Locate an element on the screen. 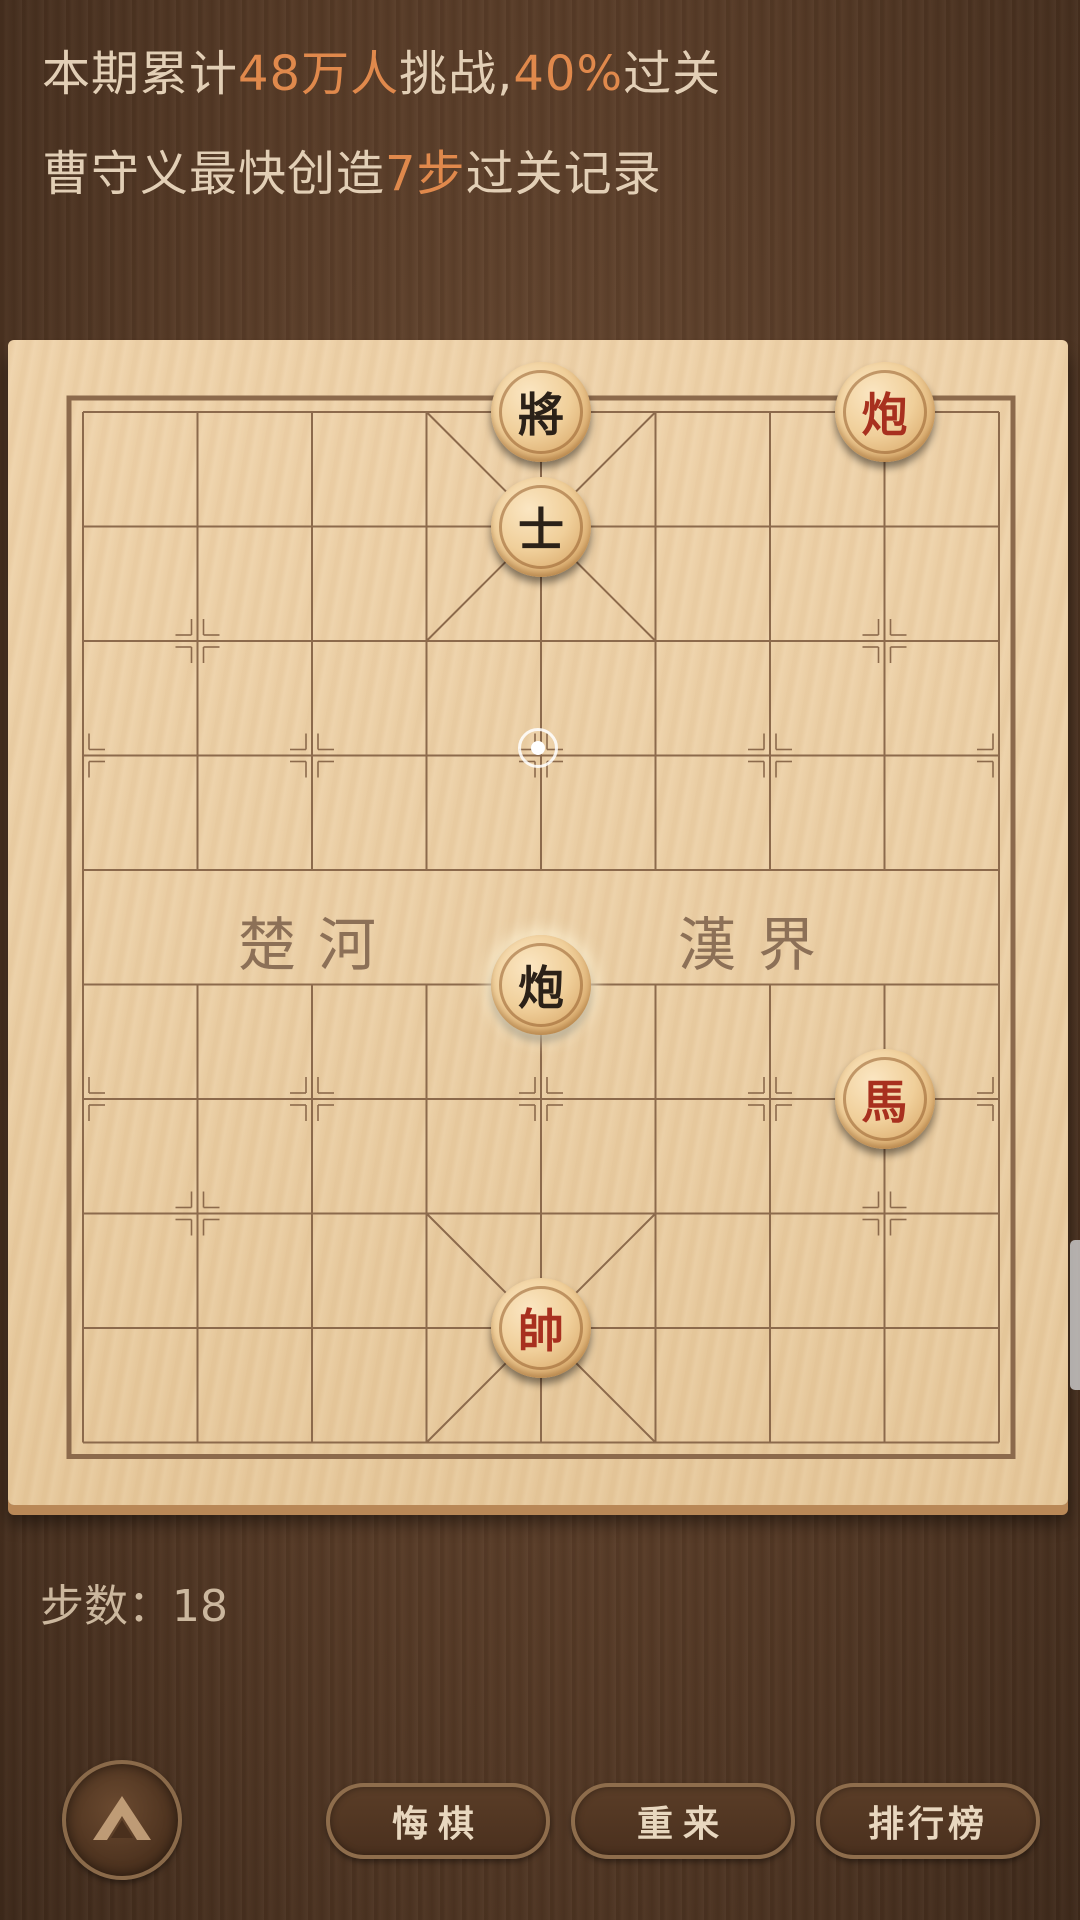 The image size is (1080, 1920). pass-rate: 40% is located at coordinates (568, 74).